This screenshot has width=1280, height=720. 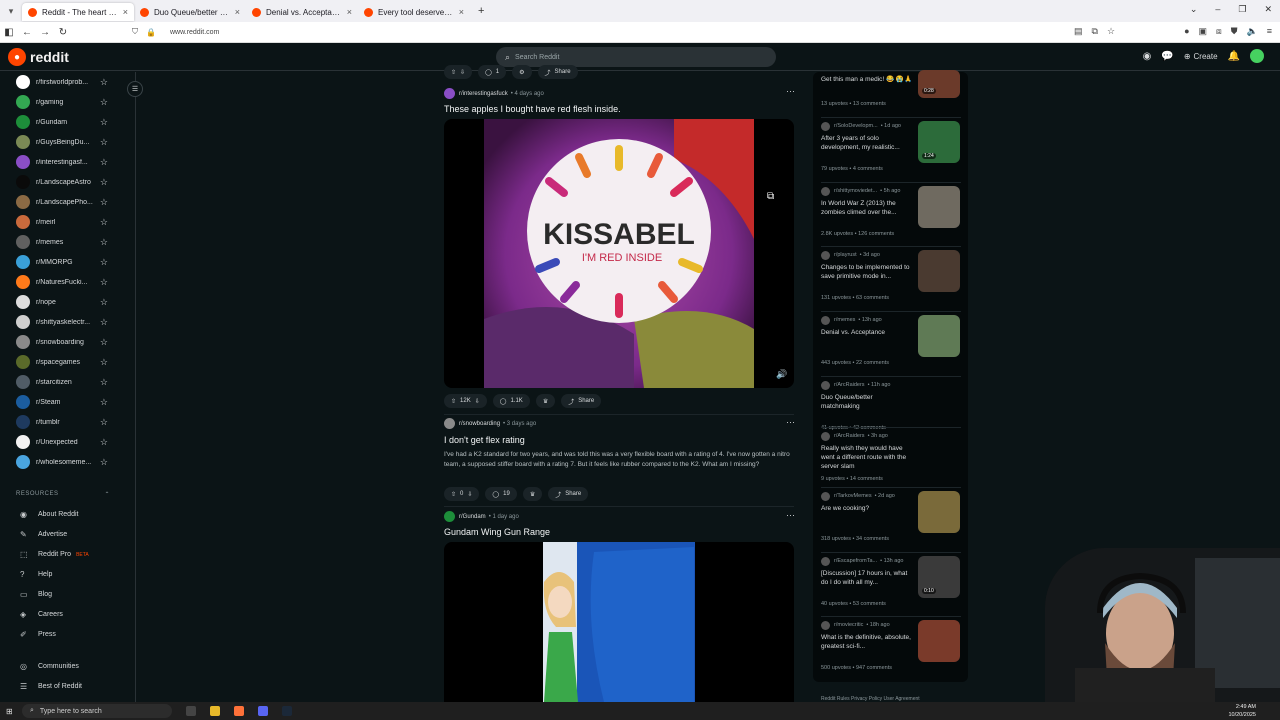 What do you see at coordinates (62, 462) in the screenshot?
I see `sidebar-community-item: r/wholesomeme... ☆` at bounding box center [62, 462].